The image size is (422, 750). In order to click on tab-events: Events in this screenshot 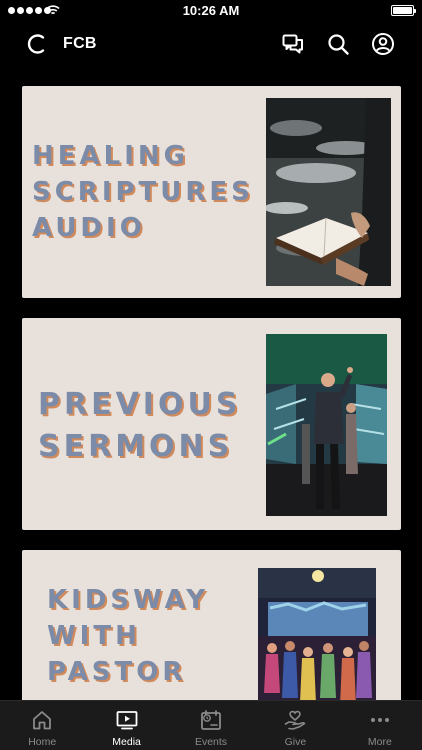, I will do `click(211, 725)`.